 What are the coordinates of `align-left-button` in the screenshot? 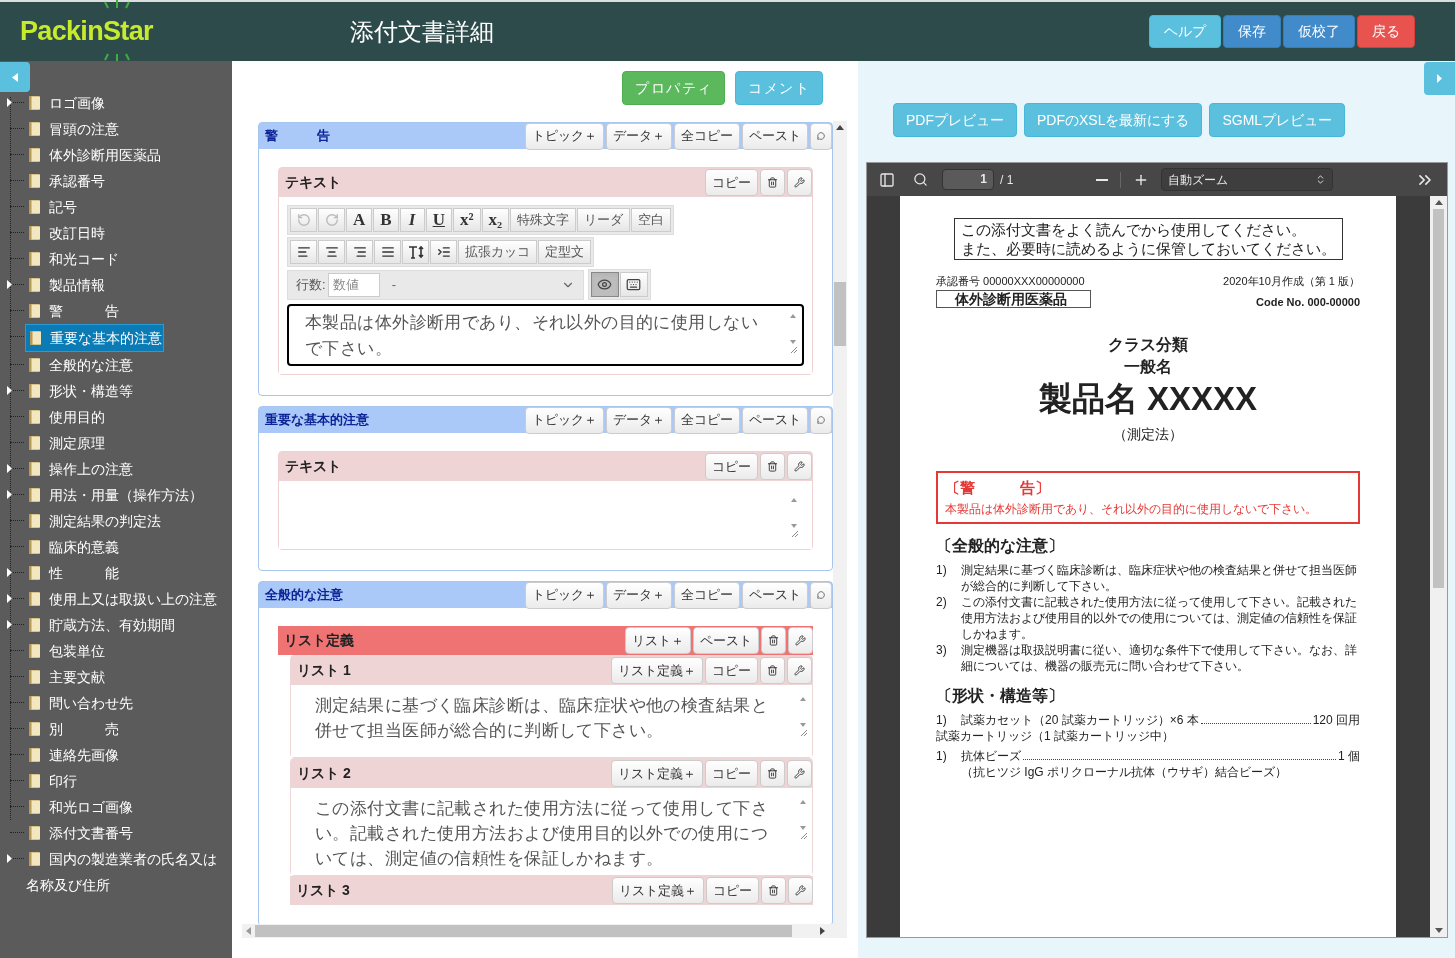 It's located at (303, 252).